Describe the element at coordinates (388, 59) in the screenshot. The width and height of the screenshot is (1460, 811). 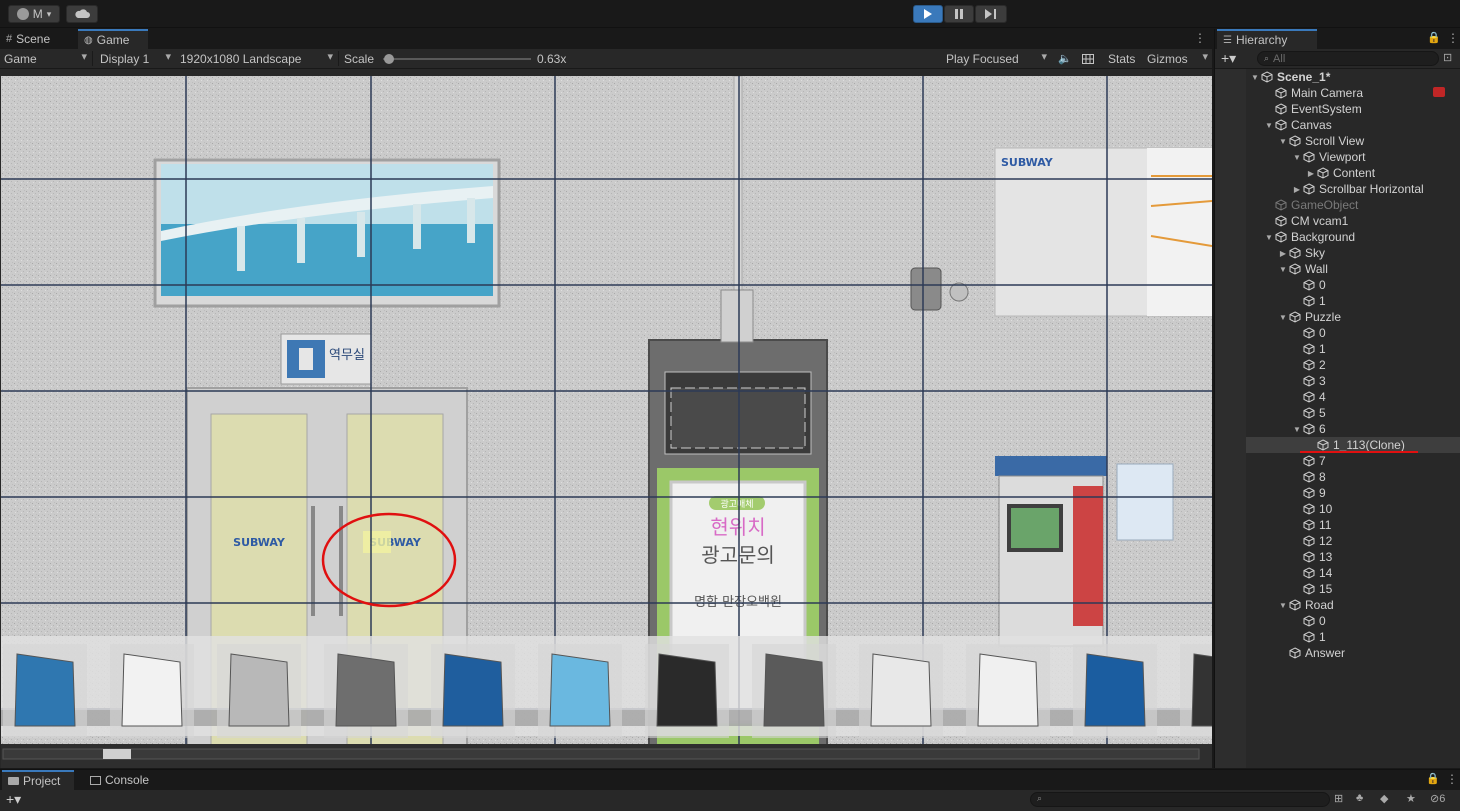
I see `scale-slider-thumb` at that location.